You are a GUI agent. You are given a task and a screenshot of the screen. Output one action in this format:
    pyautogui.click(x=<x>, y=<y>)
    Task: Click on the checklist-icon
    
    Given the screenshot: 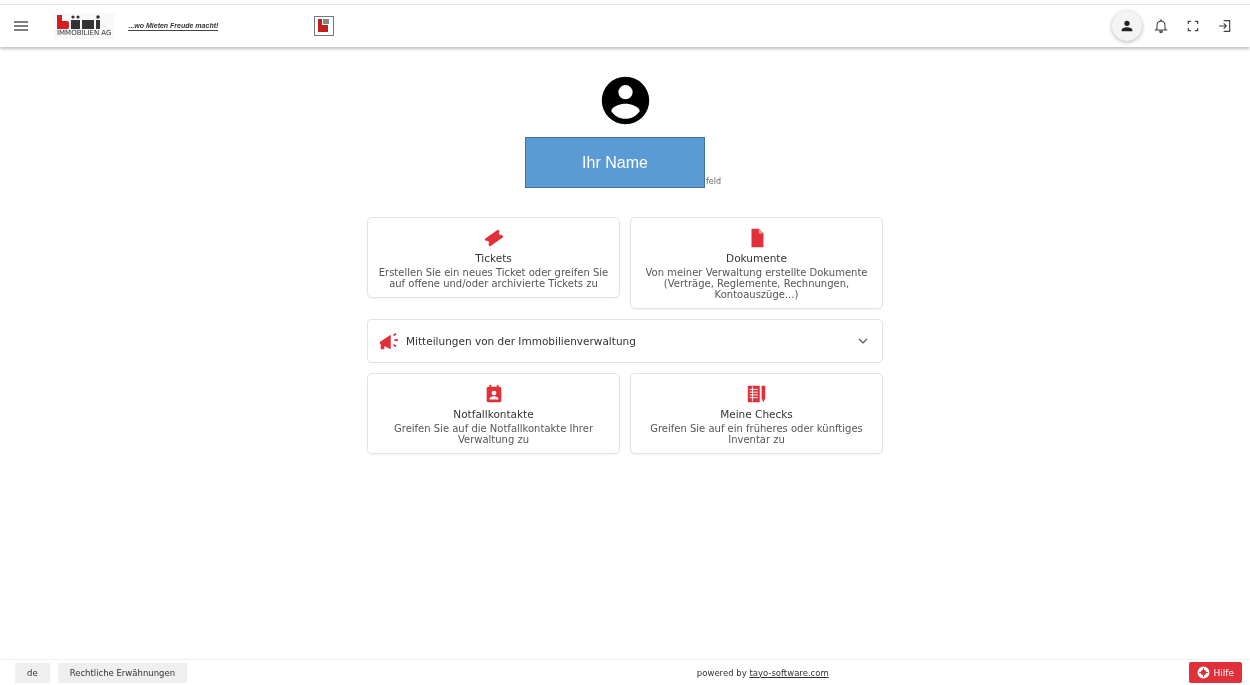 What is the action you would take?
    pyautogui.click(x=756, y=394)
    